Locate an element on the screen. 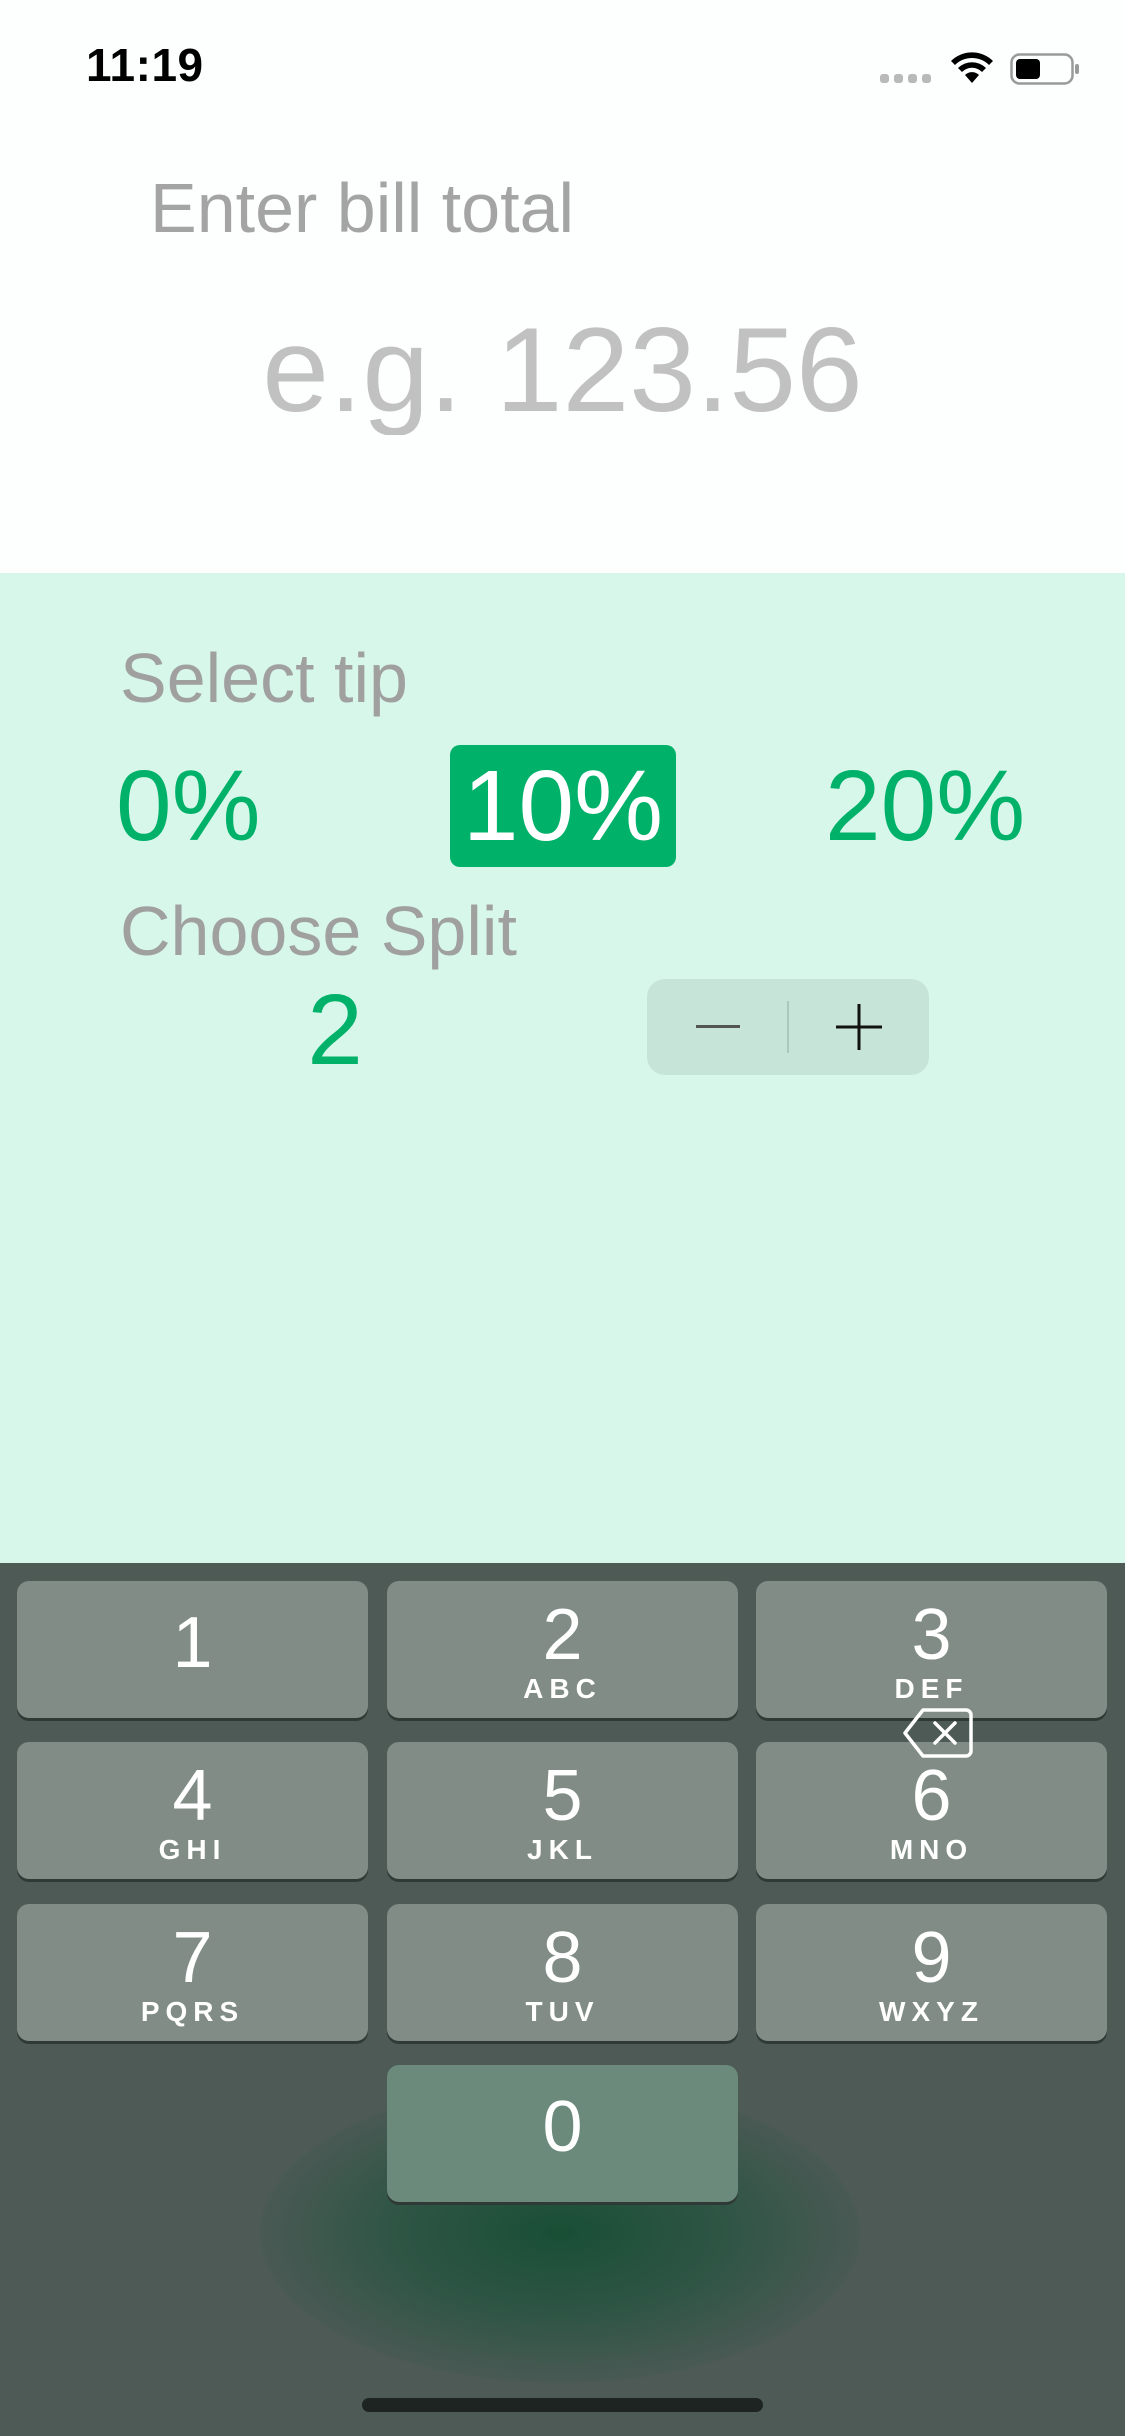 This screenshot has width=1125, height=2436. tip-option-0: 0% is located at coordinates (196, 806).